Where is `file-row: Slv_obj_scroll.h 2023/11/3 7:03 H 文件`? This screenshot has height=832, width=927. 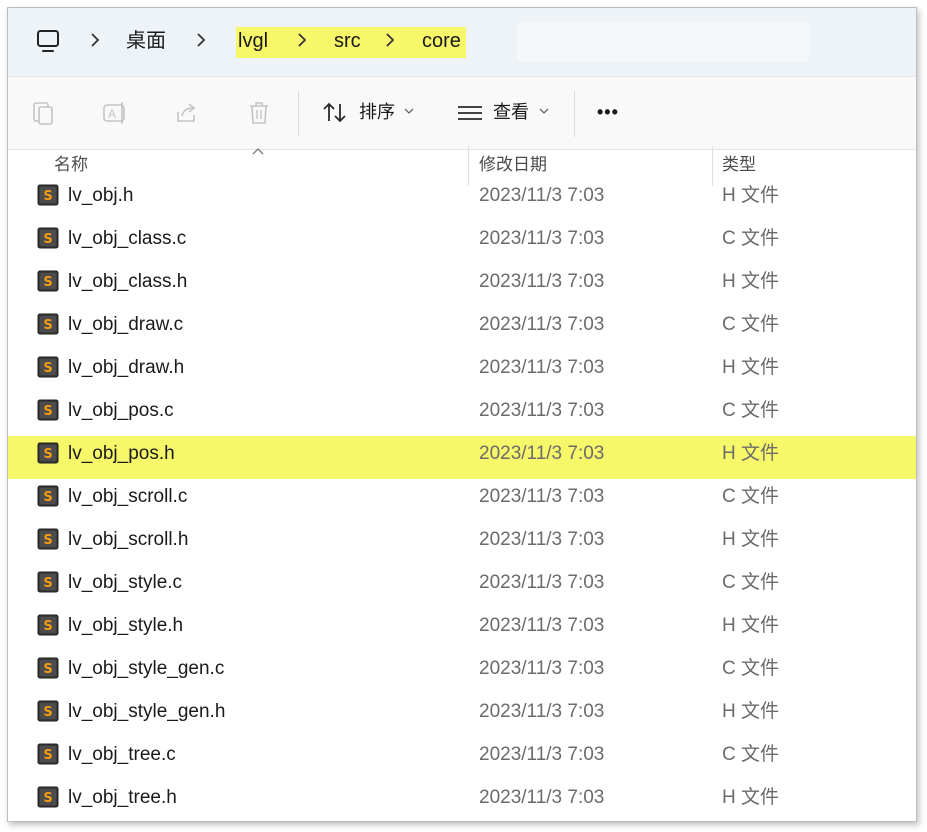 file-row: Slv_obj_scroll.h 2023/11/3 7:03 H 文件 is located at coordinates (462, 543).